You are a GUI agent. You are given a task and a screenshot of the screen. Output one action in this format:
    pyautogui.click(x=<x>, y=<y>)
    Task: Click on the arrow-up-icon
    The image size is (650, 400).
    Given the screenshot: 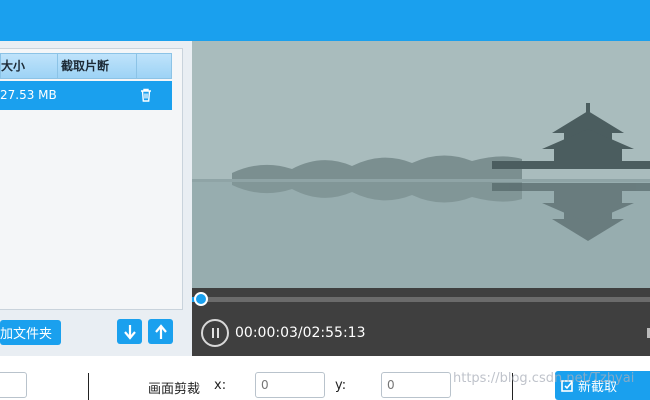 What is the action you would take?
    pyautogui.click(x=160, y=331)
    